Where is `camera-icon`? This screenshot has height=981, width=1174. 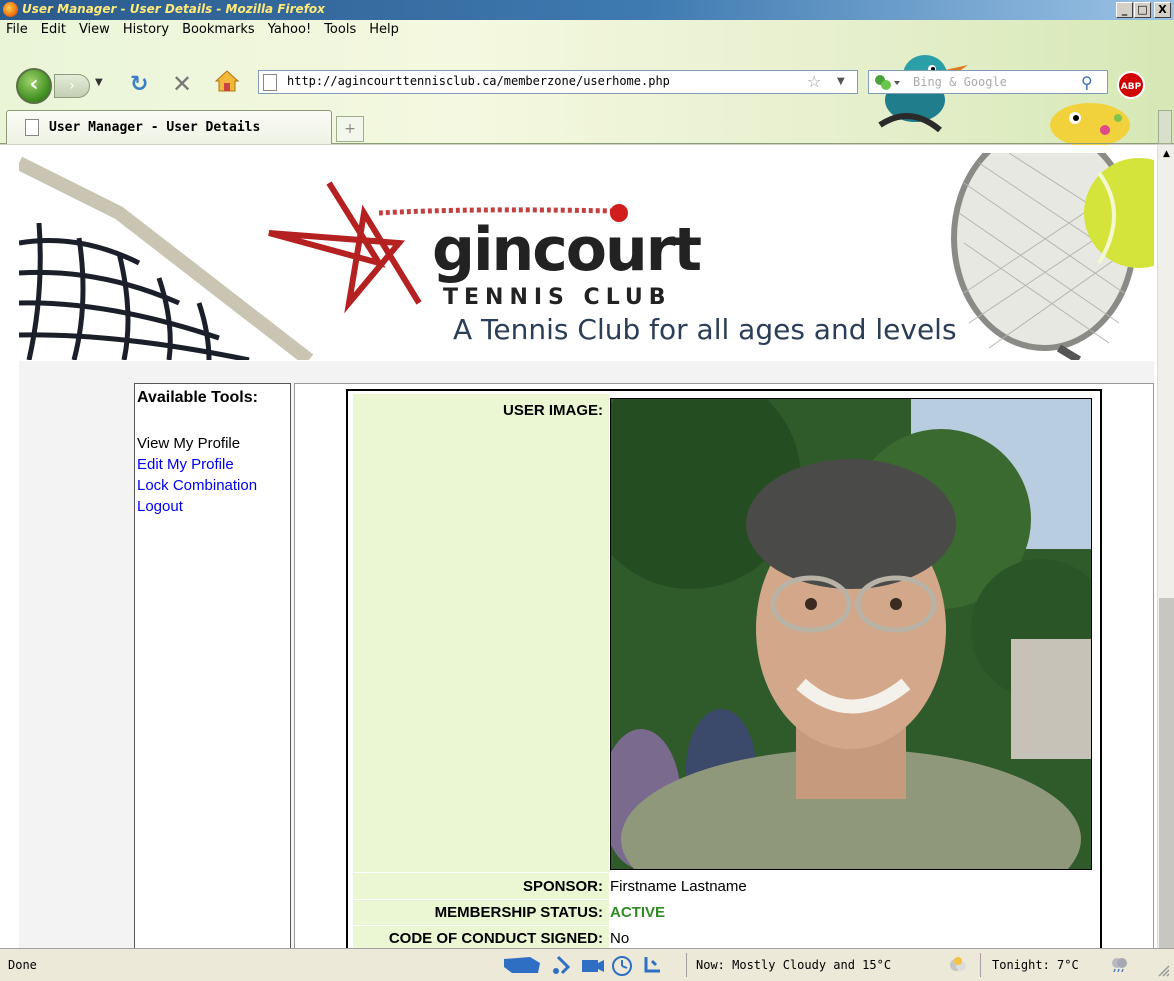 camera-icon is located at coordinates (593, 966).